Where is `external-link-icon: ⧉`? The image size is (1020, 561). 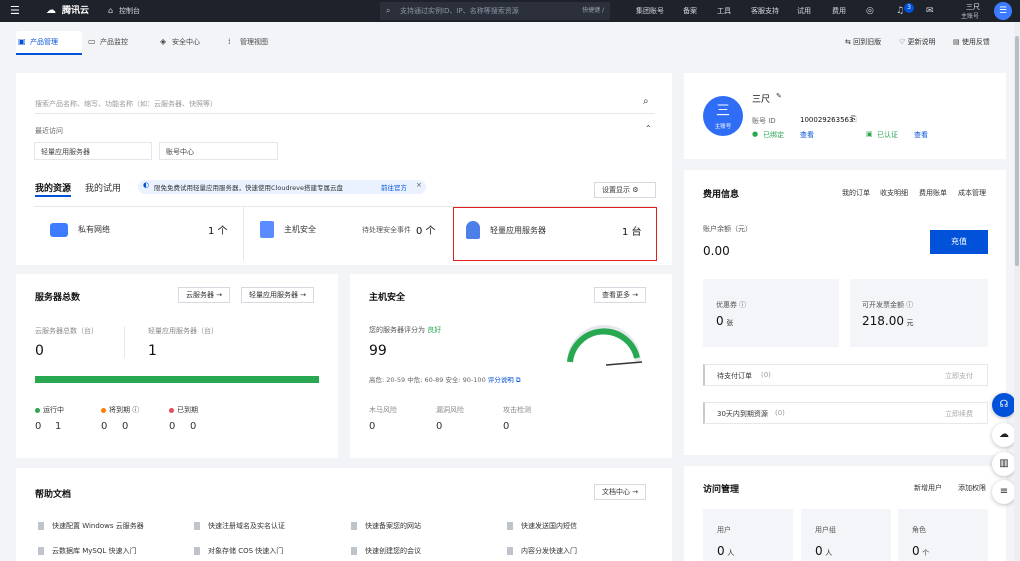 external-link-icon: ⧉ is located at coordinates (518, 380).